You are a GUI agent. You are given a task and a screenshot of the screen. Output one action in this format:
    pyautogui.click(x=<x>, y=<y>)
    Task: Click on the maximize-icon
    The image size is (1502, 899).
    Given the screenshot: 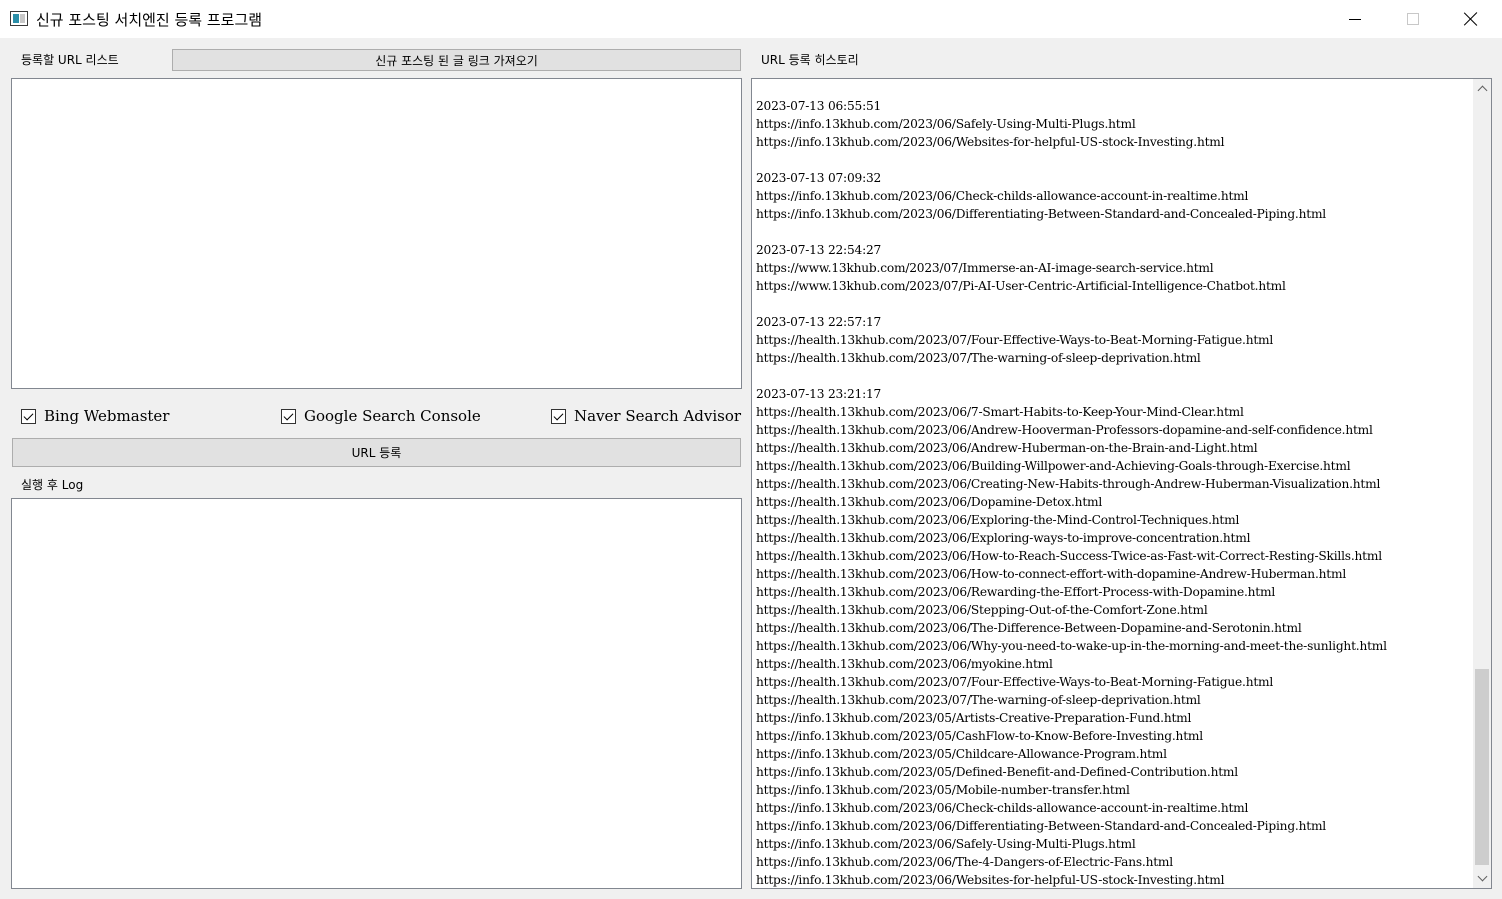 What is the action you would take?
    pyautogui.click(x=1413, y=19)
    